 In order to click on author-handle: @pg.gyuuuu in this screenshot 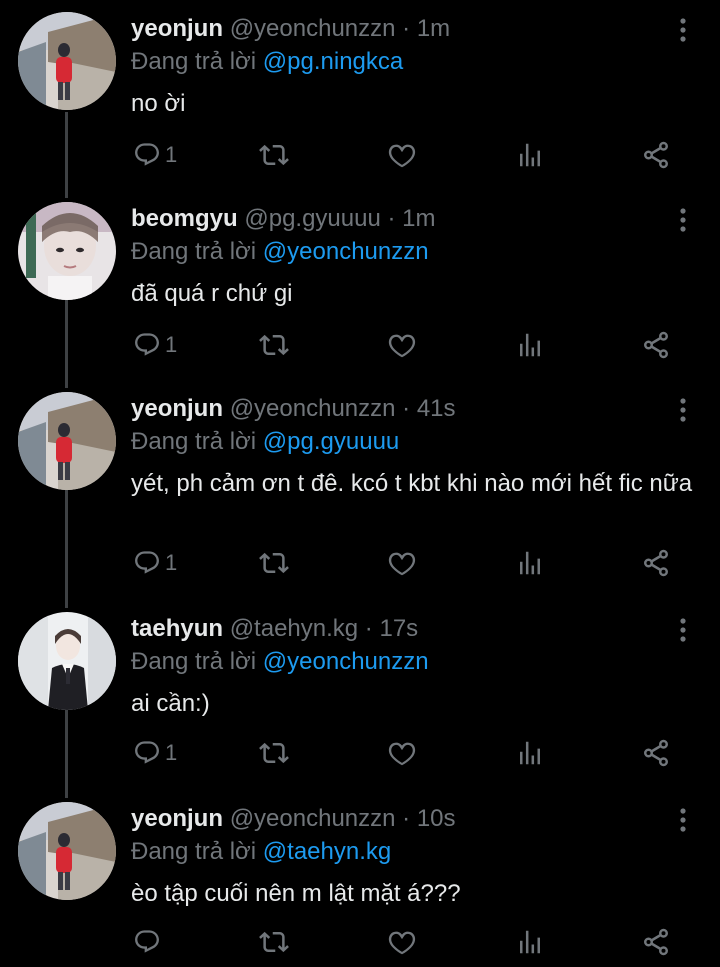, I will do `click(312, 218)`.